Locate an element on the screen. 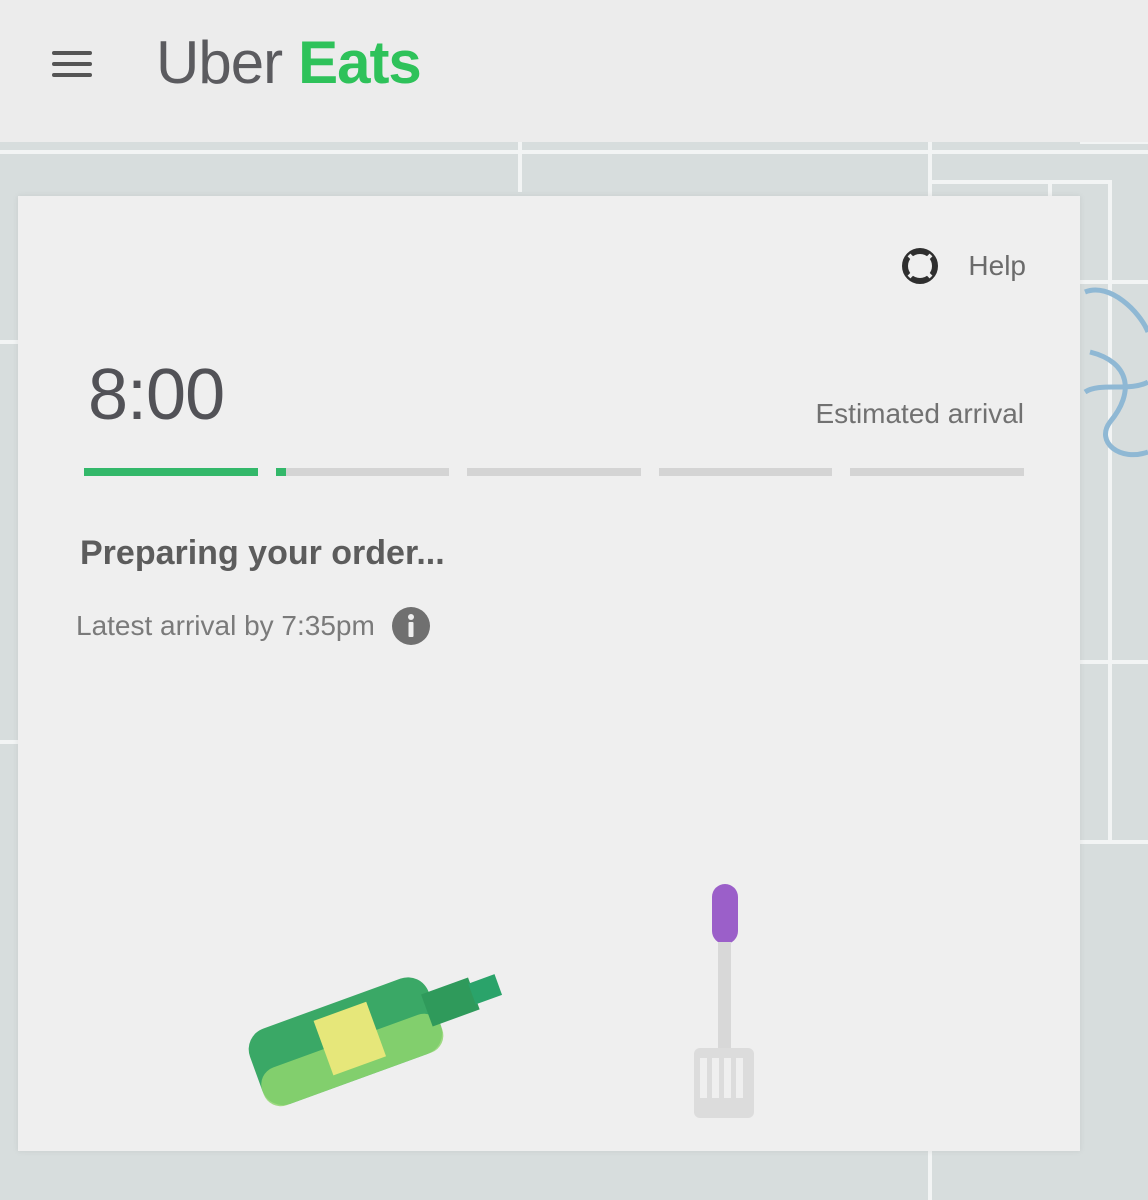 This screenshot has height=1200, width=1148. hamburger-menu-icon is located at coordinates (73, 64).